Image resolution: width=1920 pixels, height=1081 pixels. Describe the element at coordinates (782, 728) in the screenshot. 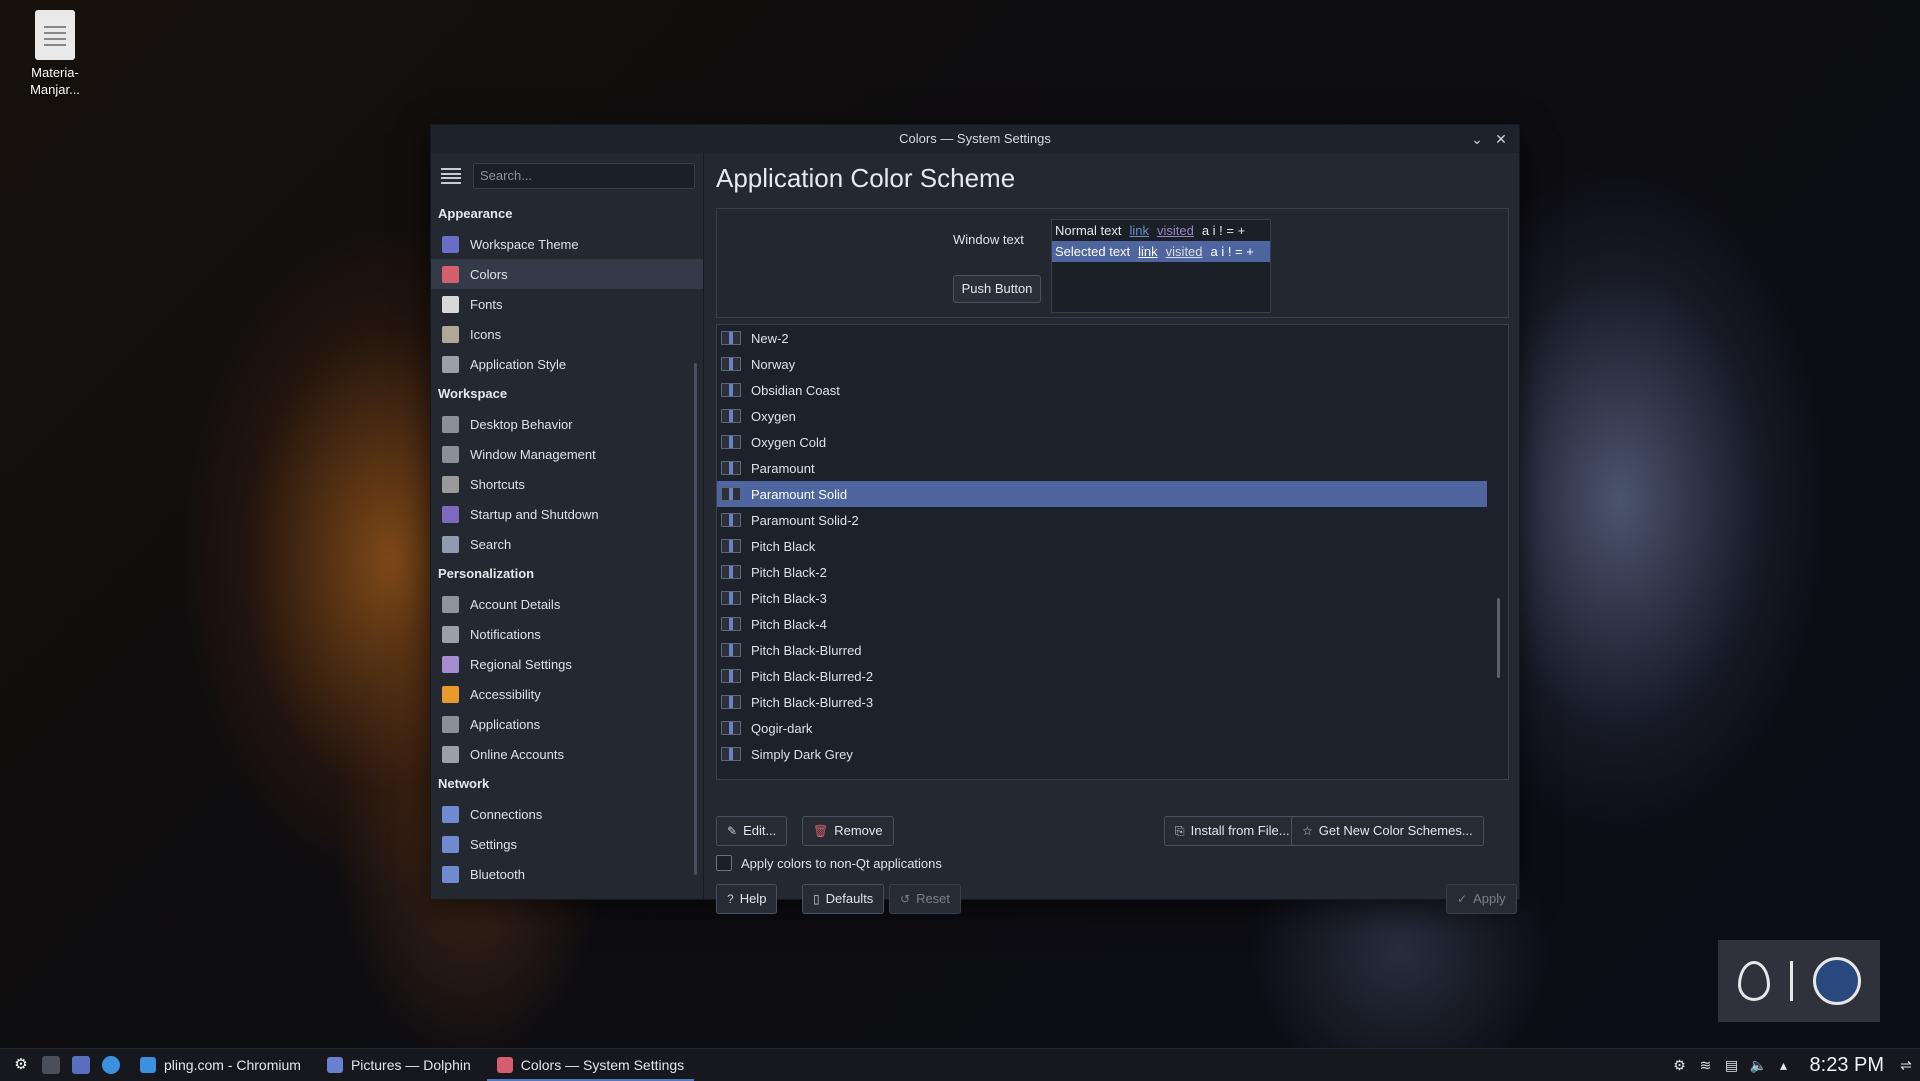

I see `scheme-name: Qogir-dark` at that location.